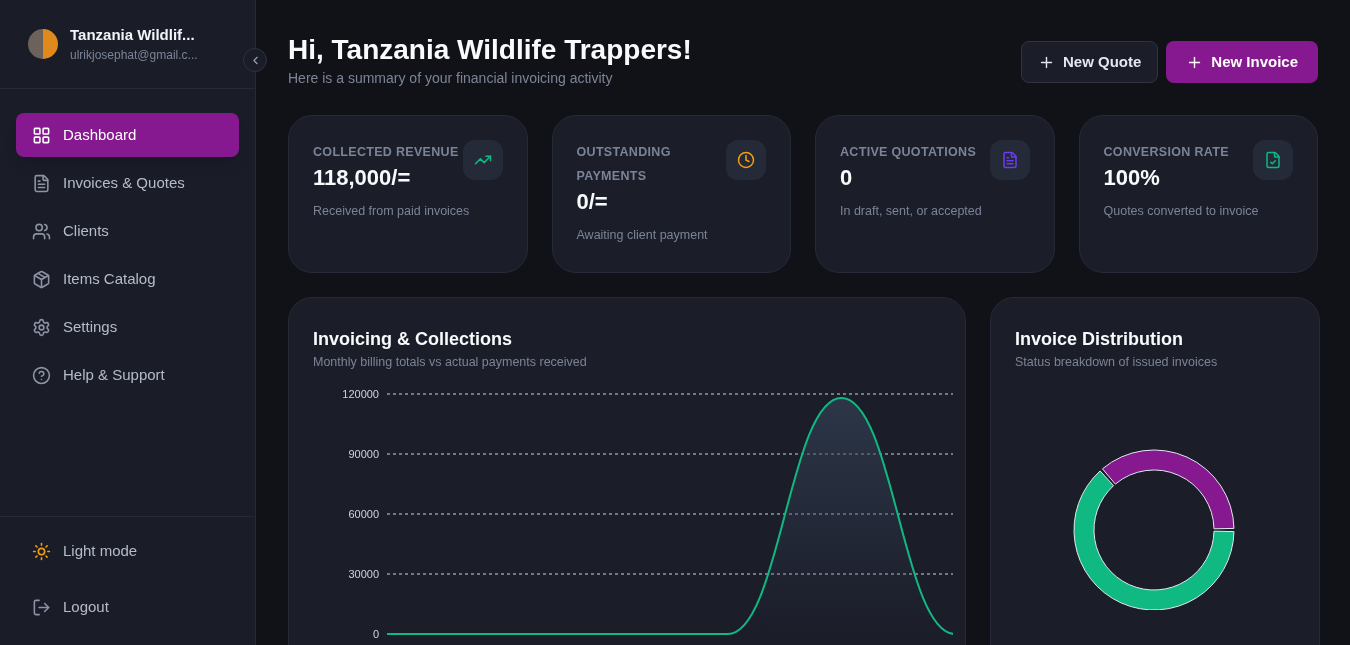  What do you see at coordinates (41, 327) in the screenshot?
I see `settings-icon` at bounding box center [41, 327].